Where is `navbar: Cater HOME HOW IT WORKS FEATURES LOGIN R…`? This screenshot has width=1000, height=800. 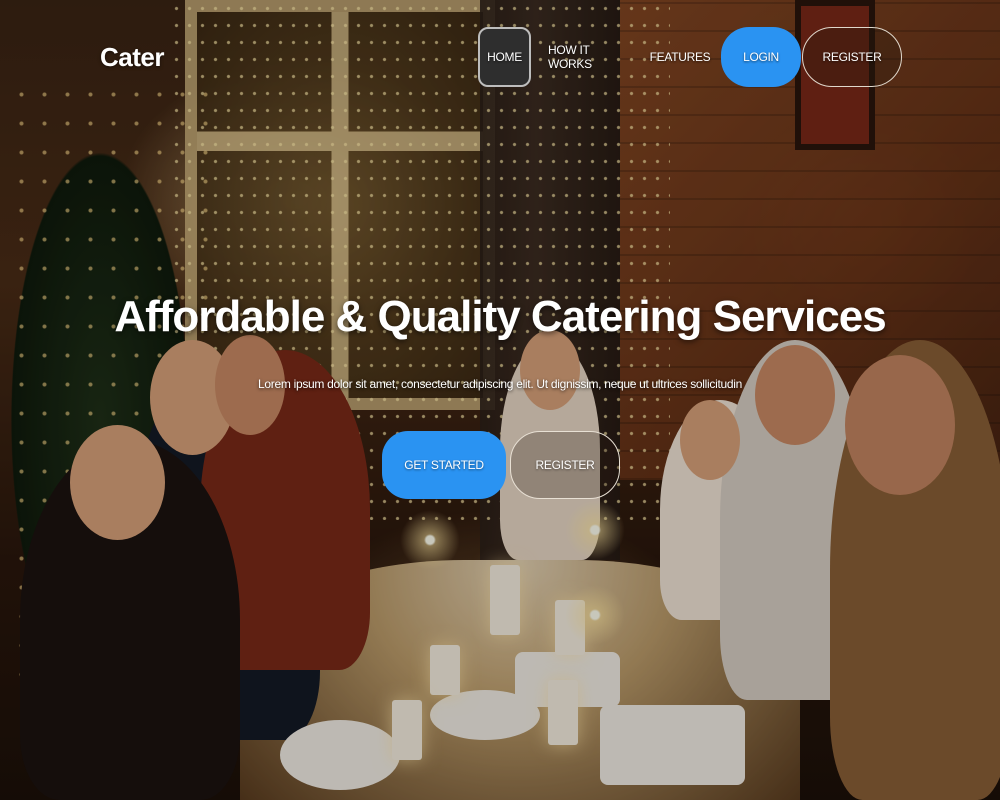 navbar: Cater HOME HOW IT WORKS FEATURES LOGIN R… is located at coordinates (500, 57).